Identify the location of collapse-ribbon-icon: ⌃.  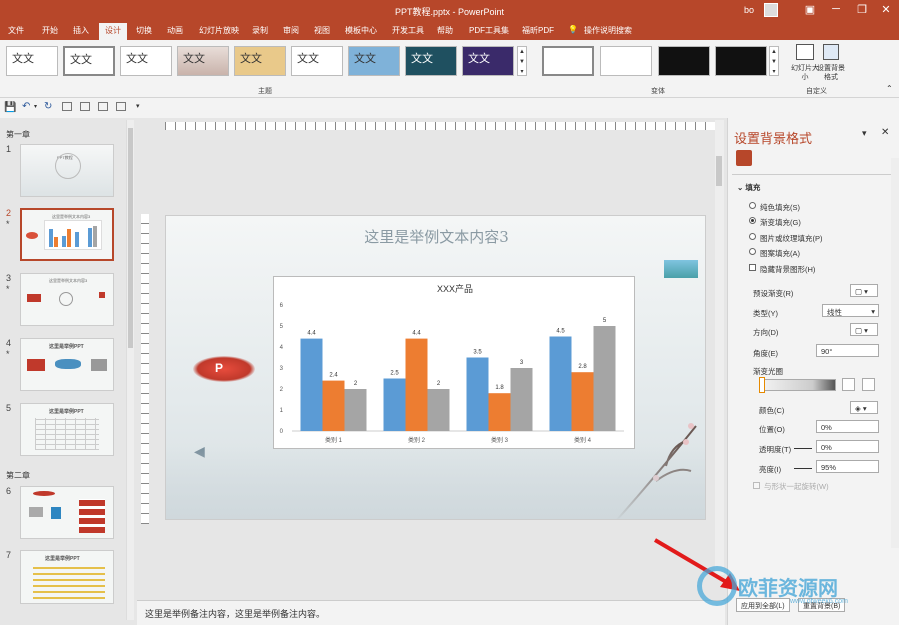
(889, 88).